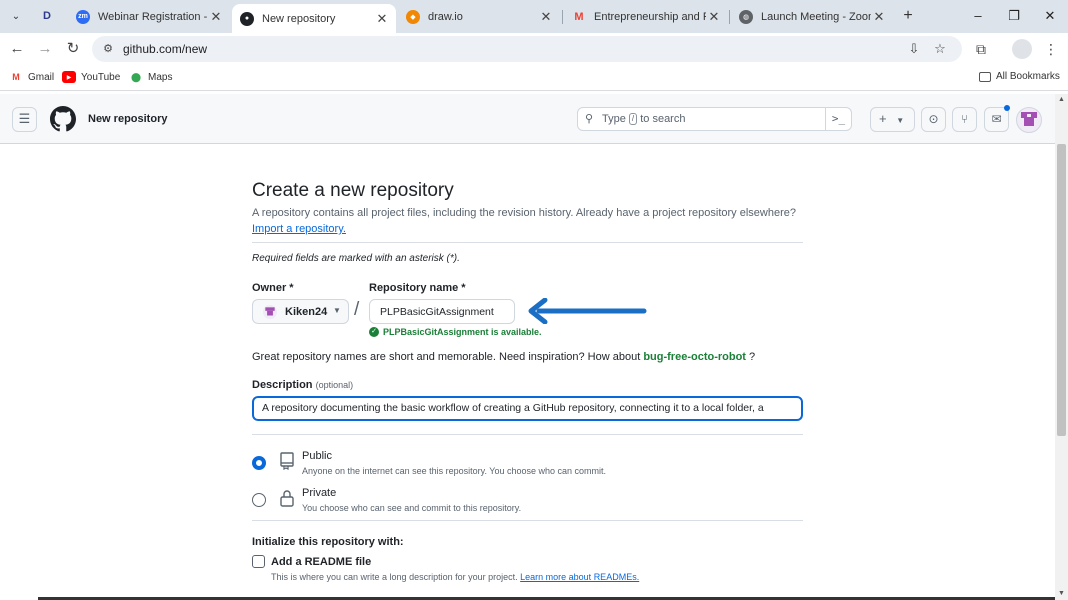  Describe the element at coordinates (527, 49) in the screenshot. I see `omnibox: ⚙ github.com/new ⇩ ☆` at that location.